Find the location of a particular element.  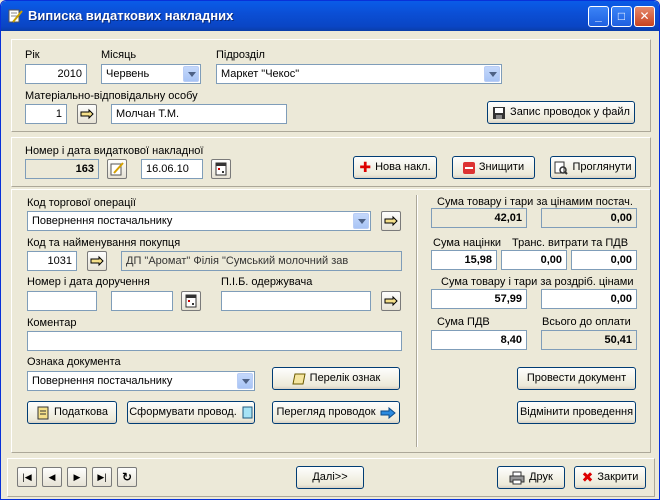

proxy-number-field is located at coordinates (62, 301).